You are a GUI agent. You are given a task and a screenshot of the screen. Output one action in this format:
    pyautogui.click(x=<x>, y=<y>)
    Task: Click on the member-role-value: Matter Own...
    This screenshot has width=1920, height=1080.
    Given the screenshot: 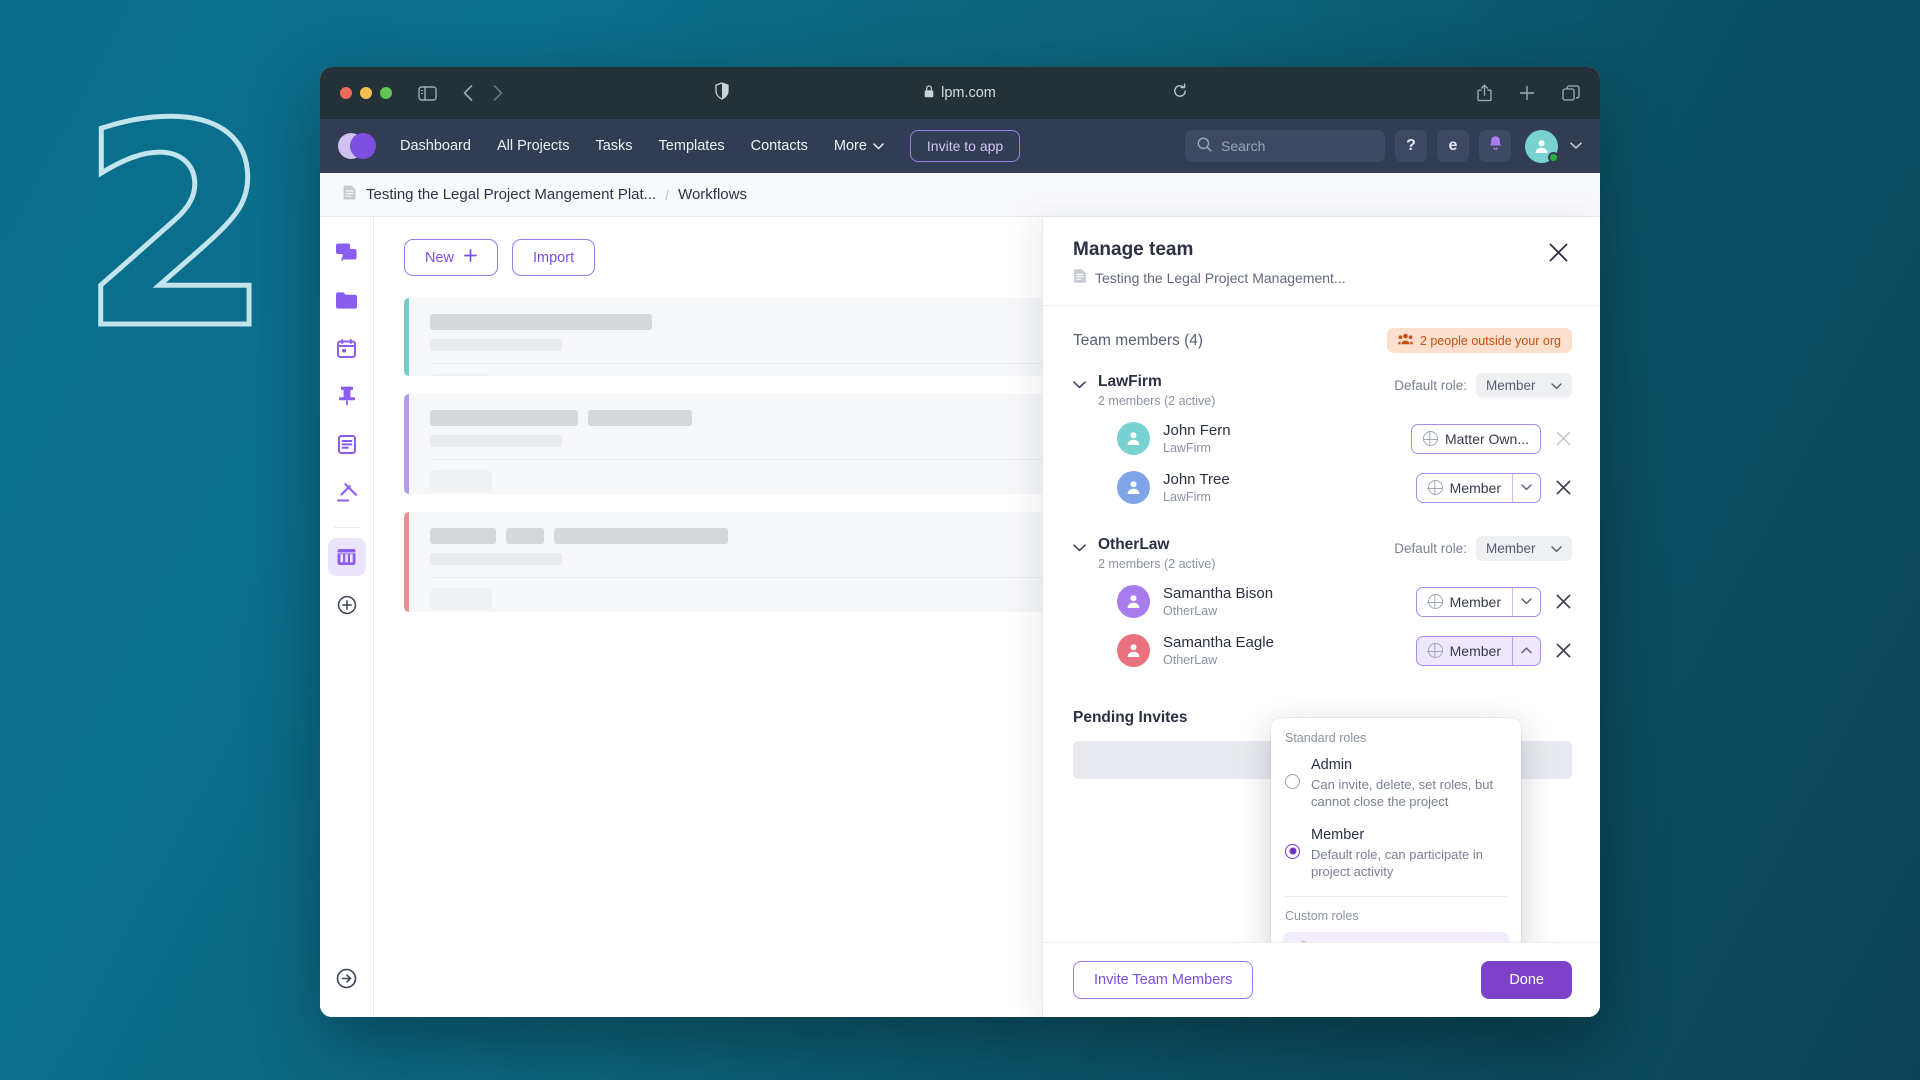 What is the action you would take?
    pyautogui.click(x=1486, y=438)
    